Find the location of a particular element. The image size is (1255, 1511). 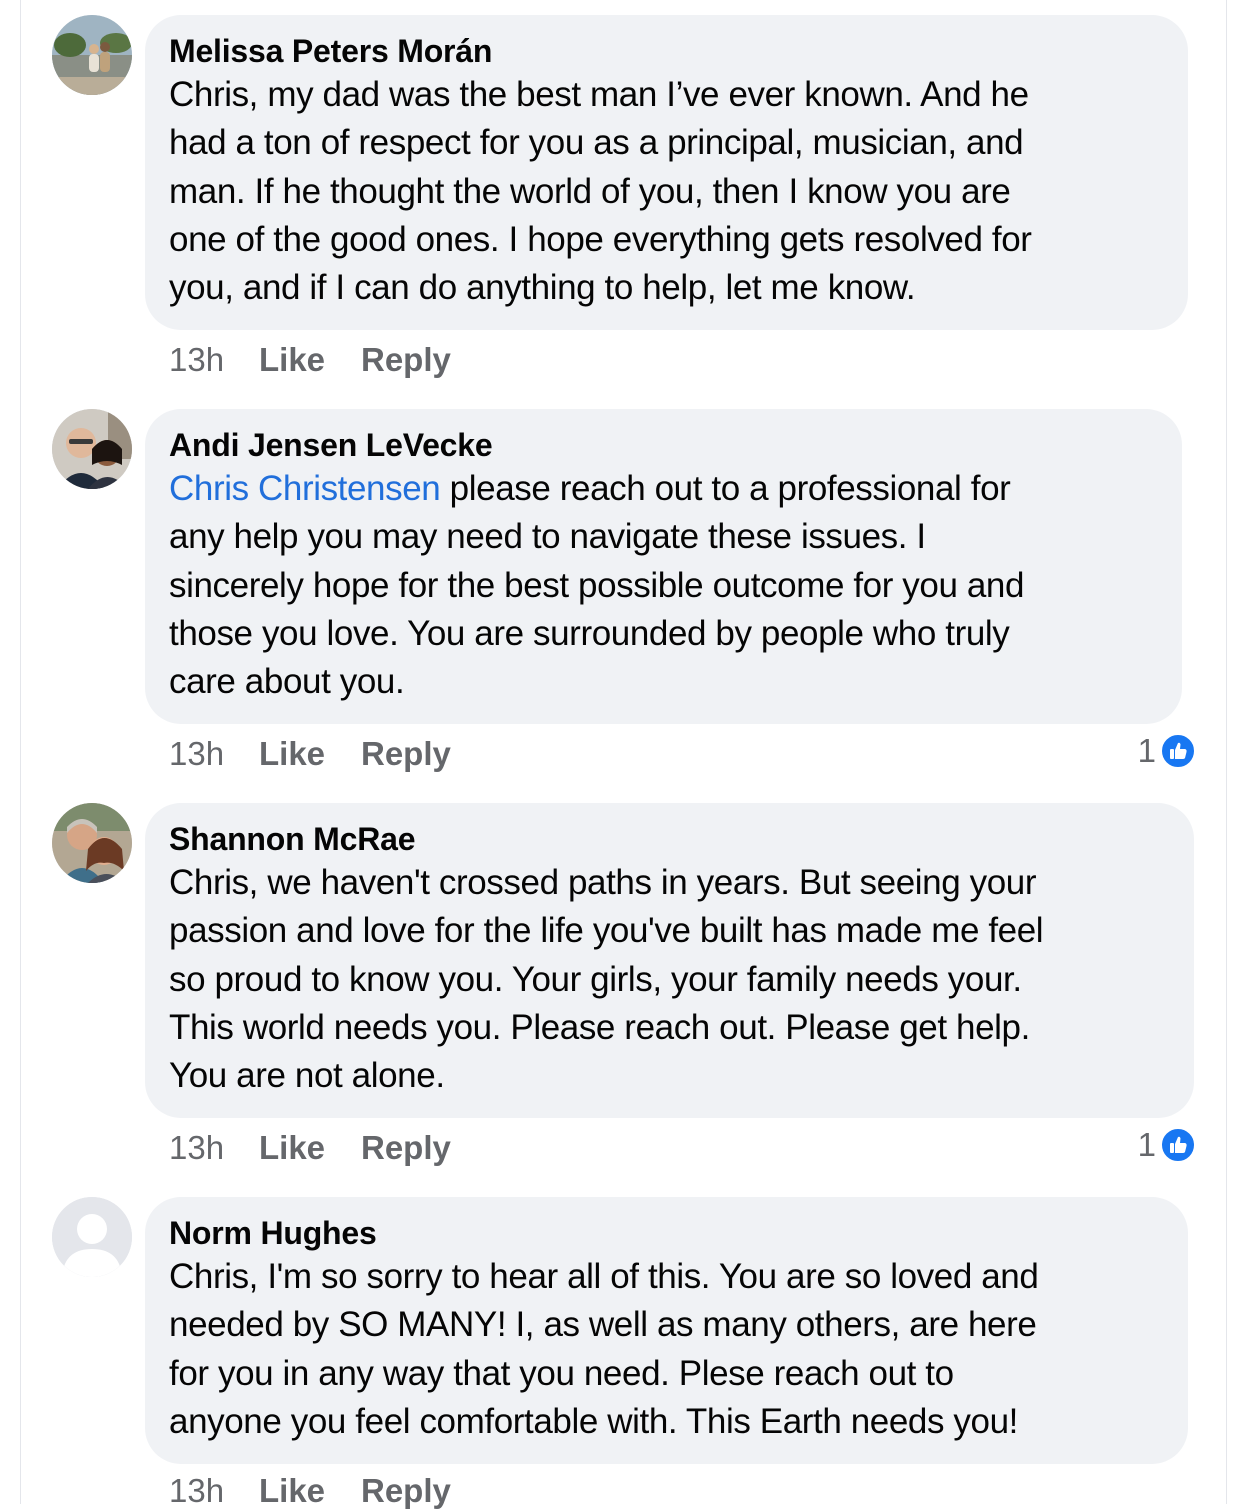

feed-border-left is located at coordinates (20, 752).